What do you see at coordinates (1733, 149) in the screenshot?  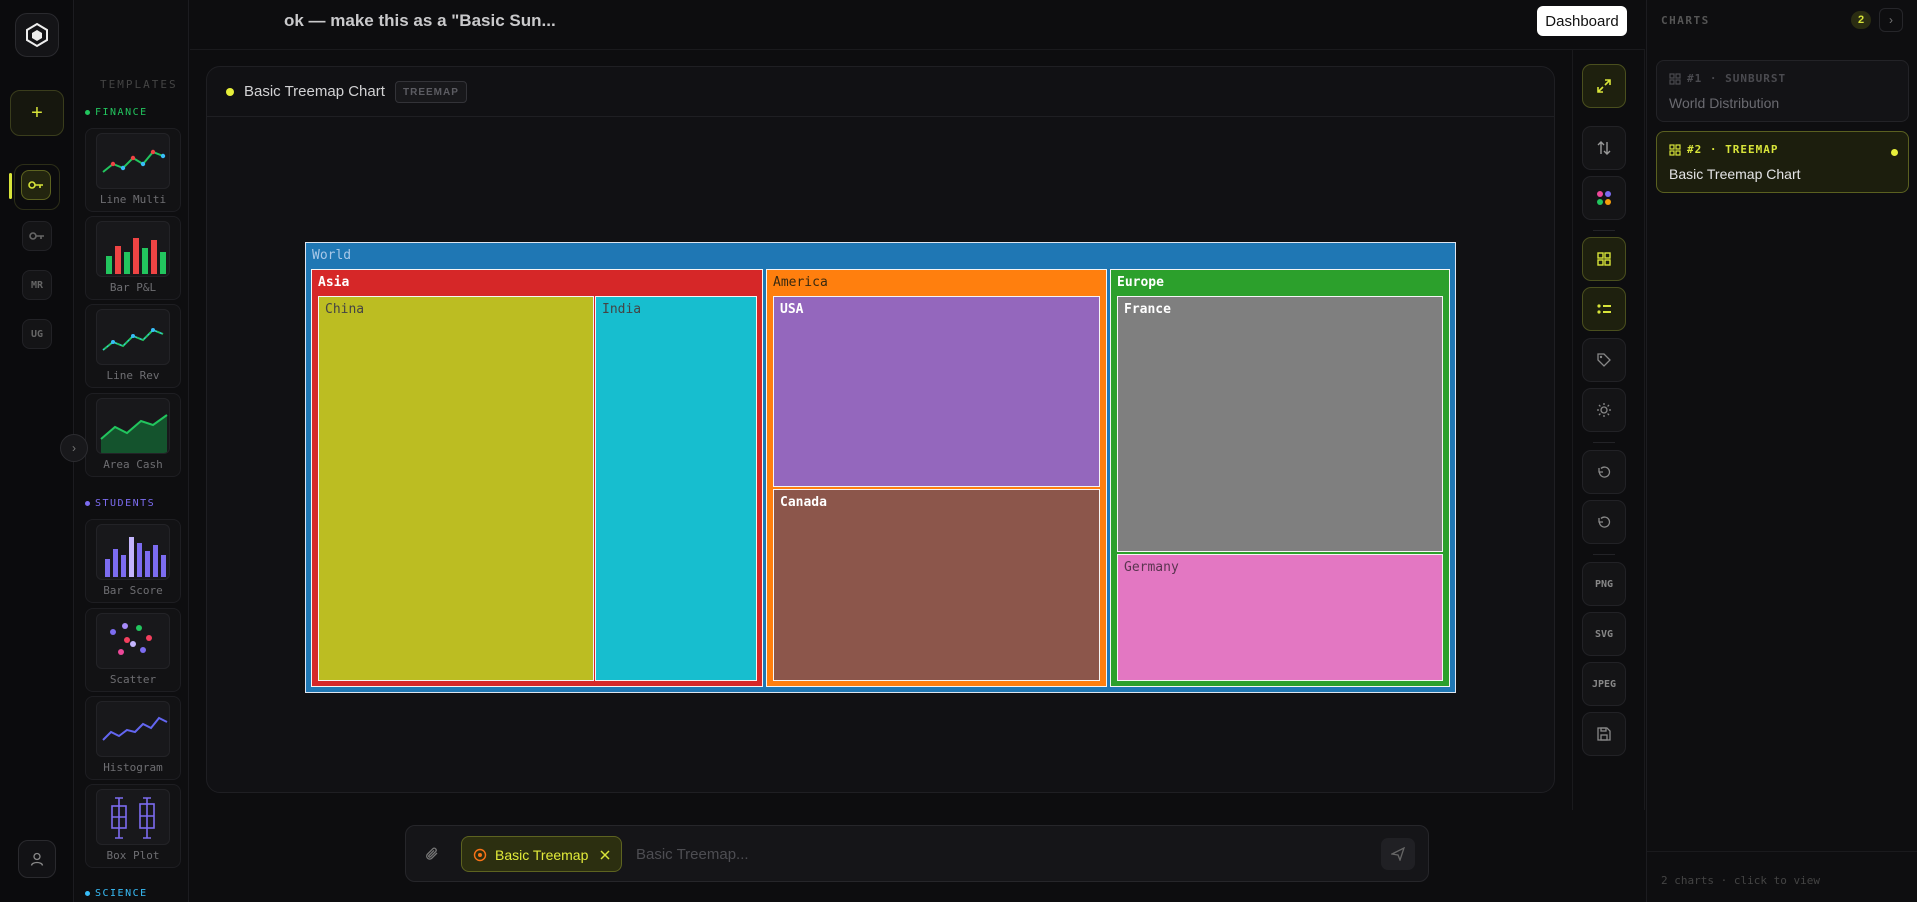 I see `chart-item-type: #2 · TREEMAP` at bounding box center [1733, 149].